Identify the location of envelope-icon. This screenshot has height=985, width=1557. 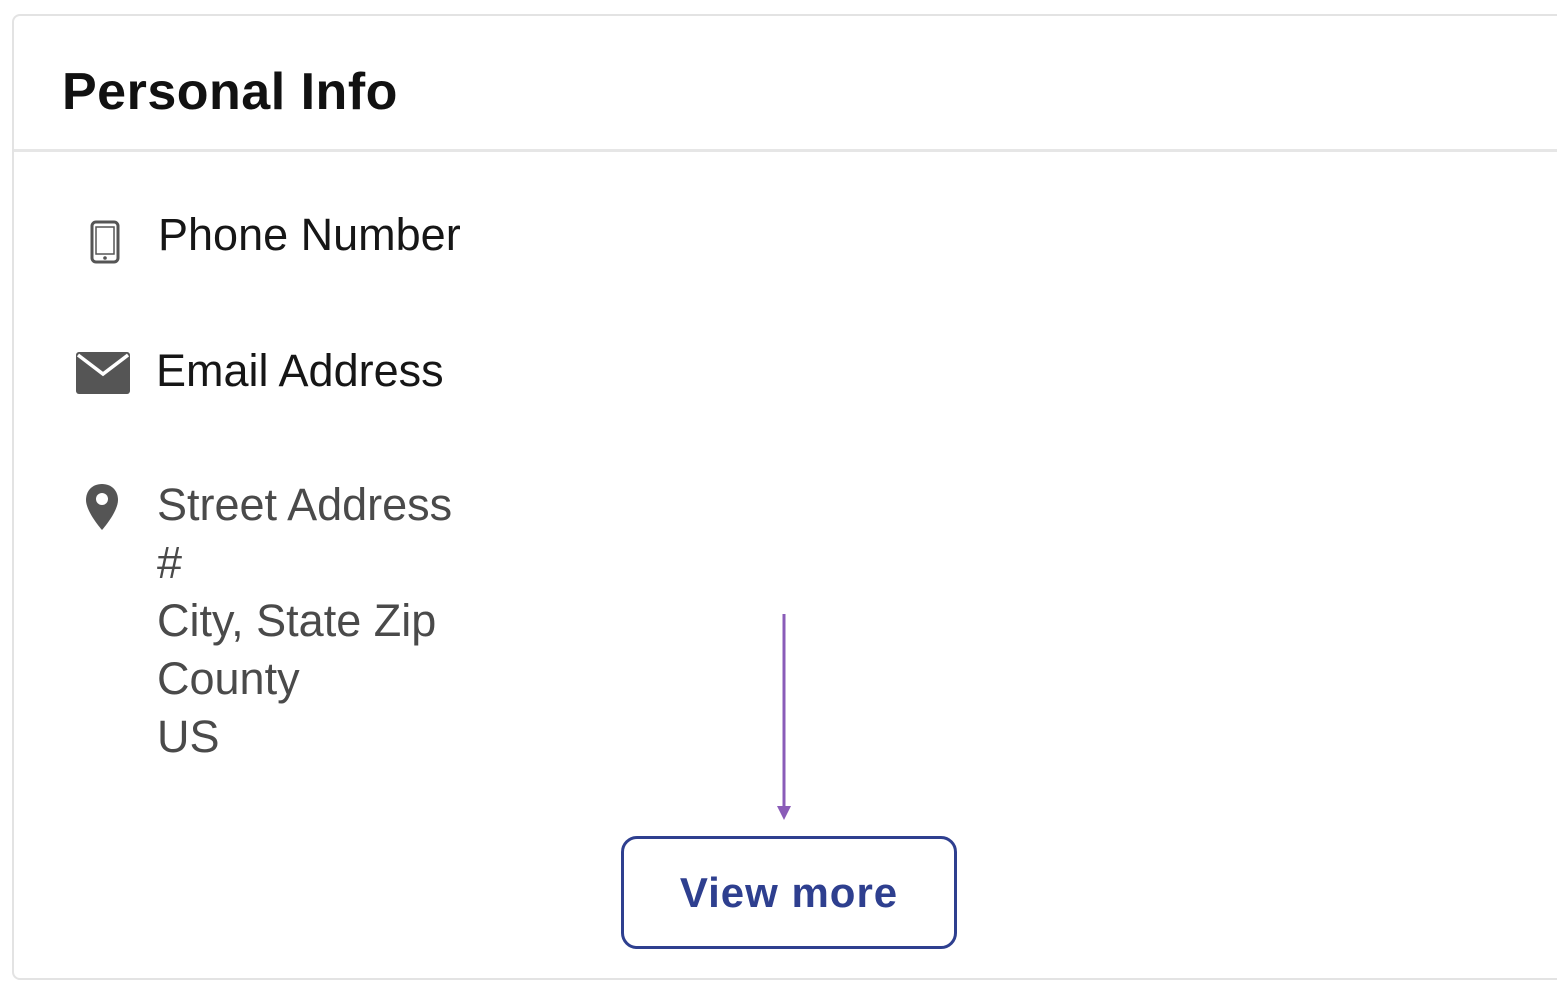
(103, 375).